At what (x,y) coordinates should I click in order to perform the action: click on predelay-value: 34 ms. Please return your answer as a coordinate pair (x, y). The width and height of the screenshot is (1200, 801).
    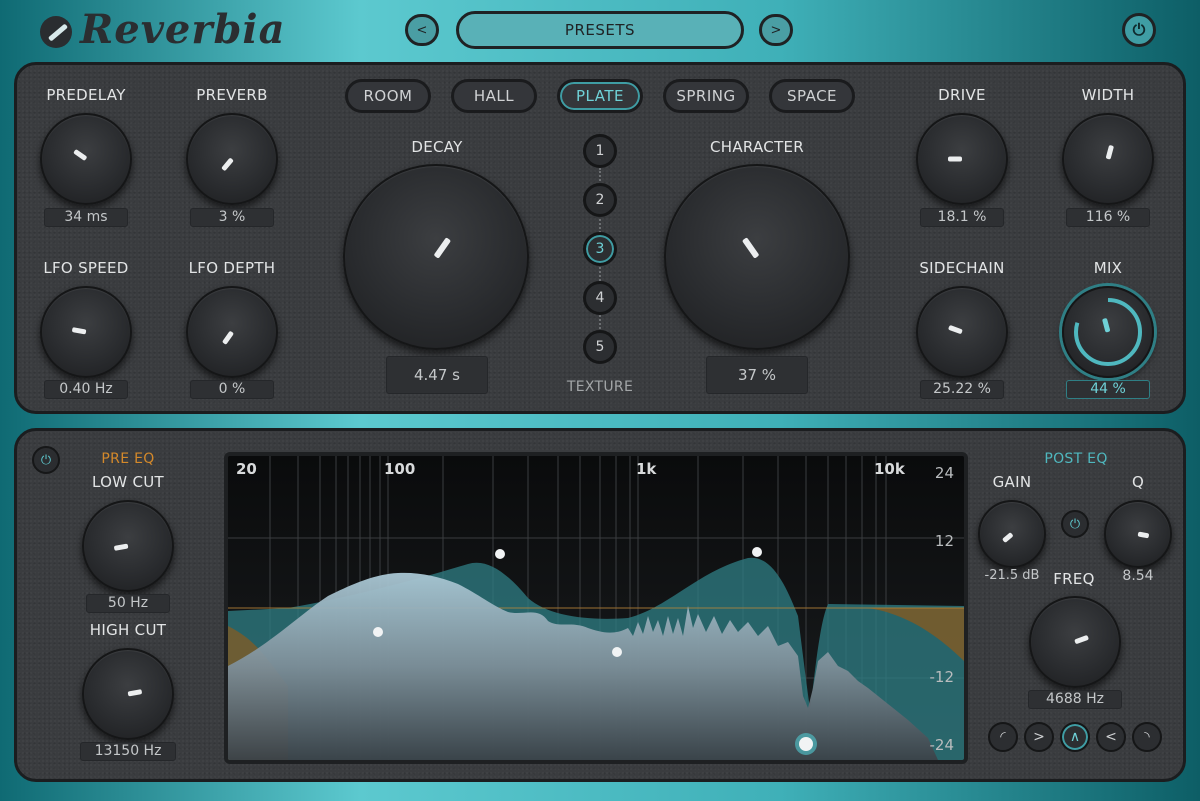
    Looking at the image, I should click on (86, 217).